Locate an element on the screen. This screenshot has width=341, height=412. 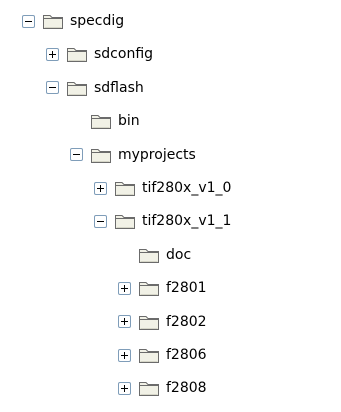
tree-node-label: f2808 is located at coordinates (186, 388).